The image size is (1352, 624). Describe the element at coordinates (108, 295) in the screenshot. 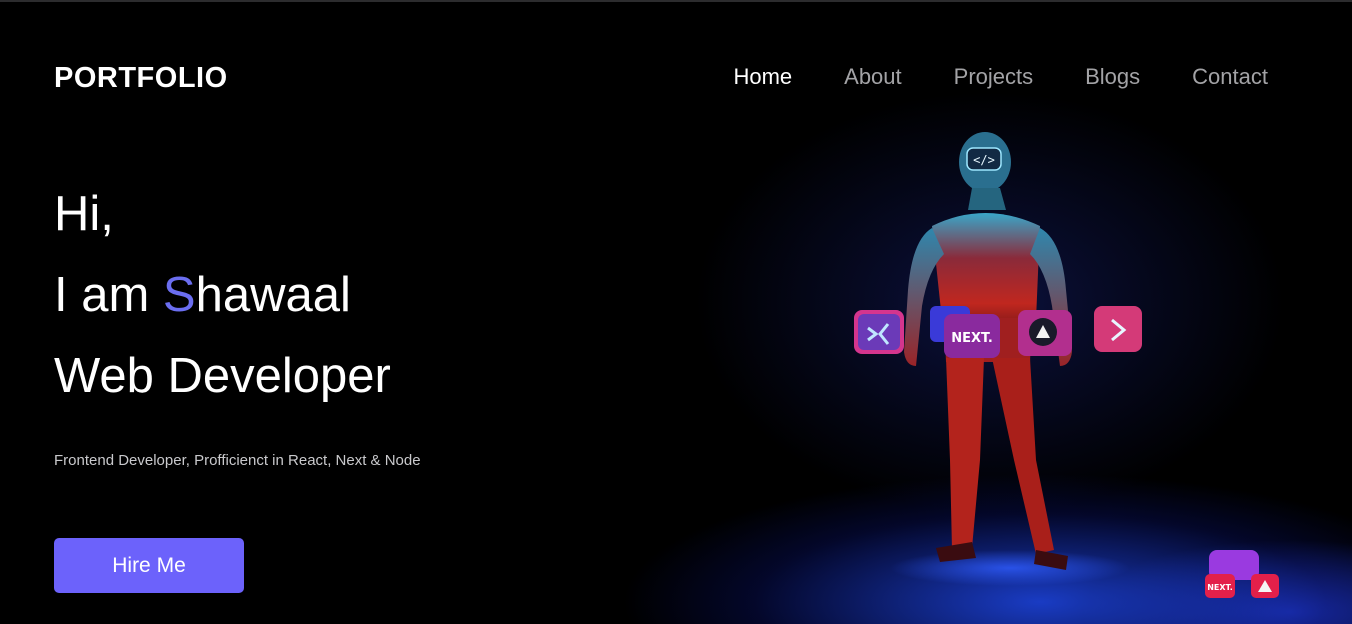

I see `hero-intro-prefix: I am` at that location.